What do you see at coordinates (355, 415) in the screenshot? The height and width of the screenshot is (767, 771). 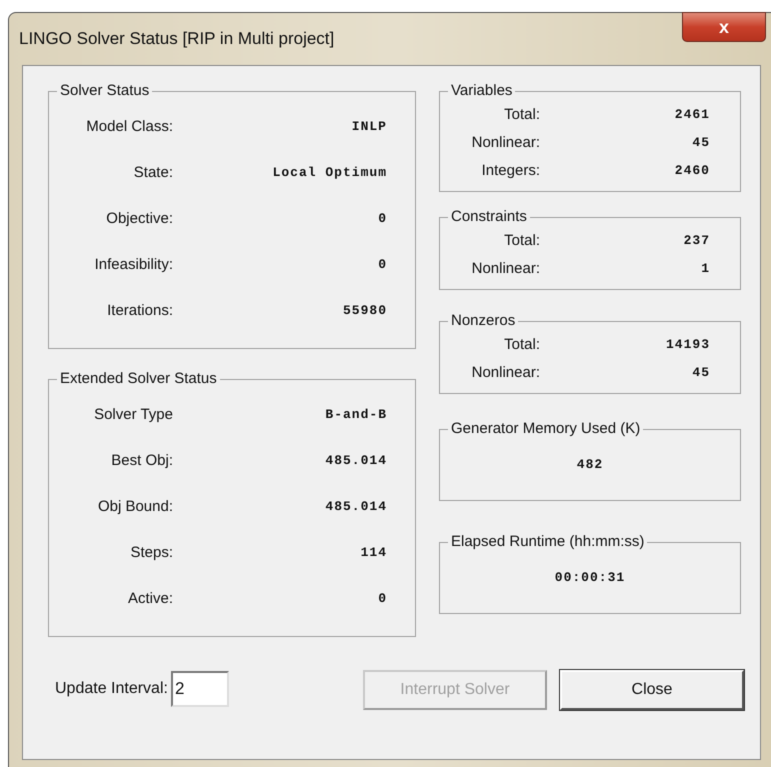 I see `field-value: B-and-B` at bounding box center [355, 415].